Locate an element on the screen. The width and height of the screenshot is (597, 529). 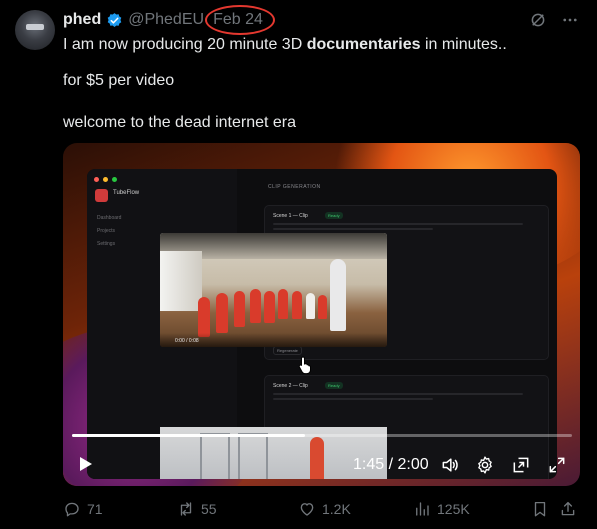
tweet-text-line1-start: I am now producing 20 minute 3D is located at coordinates (185, 44).